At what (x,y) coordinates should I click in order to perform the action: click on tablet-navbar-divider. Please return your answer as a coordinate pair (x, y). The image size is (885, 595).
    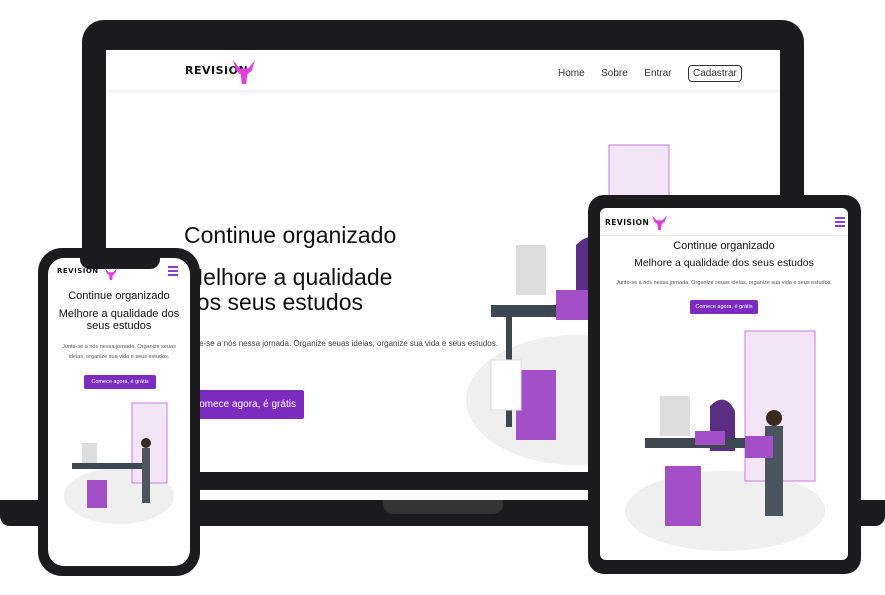
    Looking at the image, I should click on (724, 235).